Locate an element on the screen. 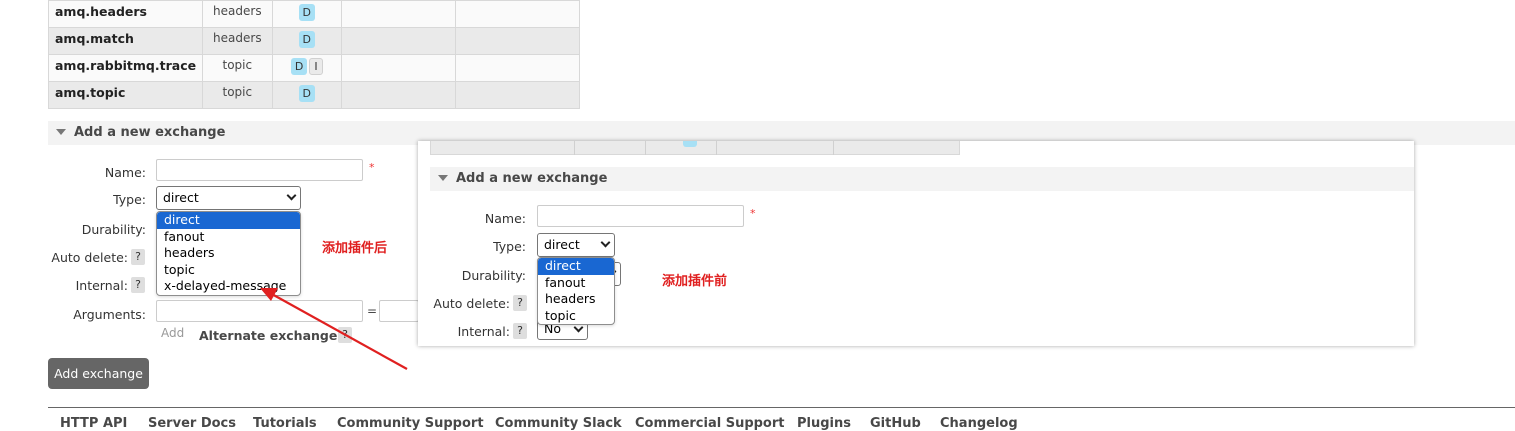  table-row: amq.match headers D is located at coordinates (314, 41).